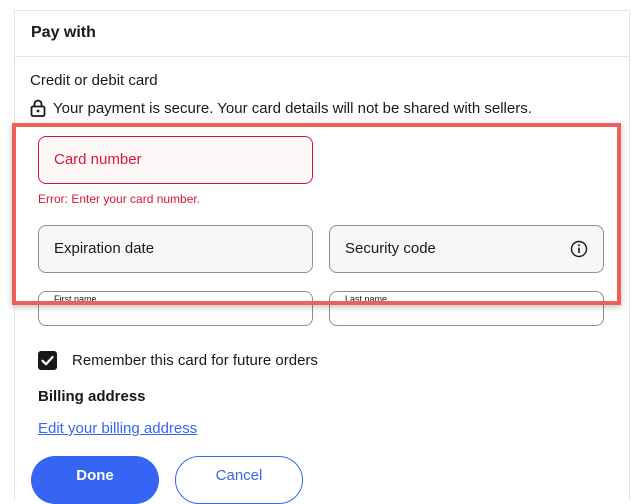  Describe the element at coordinates (195, 360) in the screenshot. I see `remember-card-label: Remember this card for future orders` at that location.